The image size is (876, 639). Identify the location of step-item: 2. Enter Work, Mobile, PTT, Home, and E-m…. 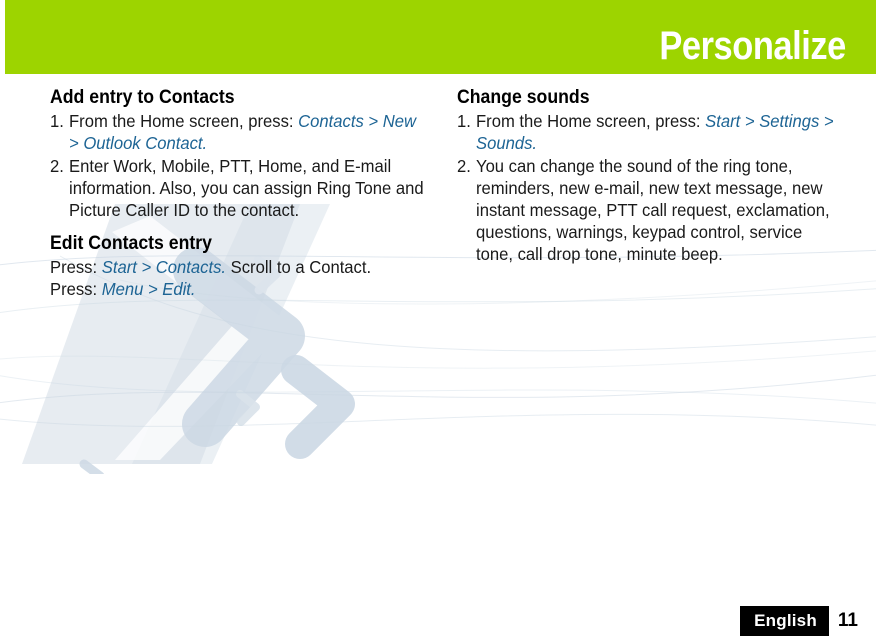
(240, 188).